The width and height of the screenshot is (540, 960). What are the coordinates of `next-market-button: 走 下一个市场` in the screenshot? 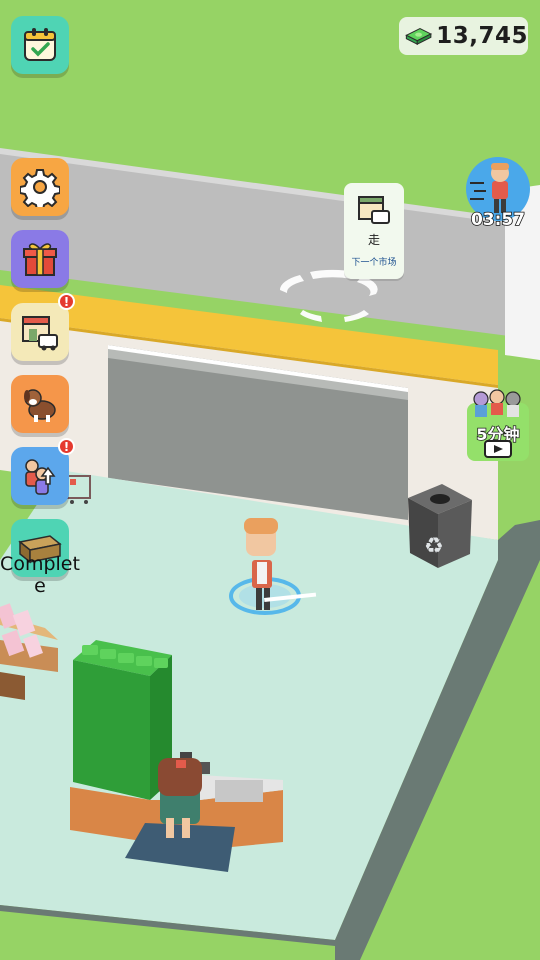 It's located at (374, 231).